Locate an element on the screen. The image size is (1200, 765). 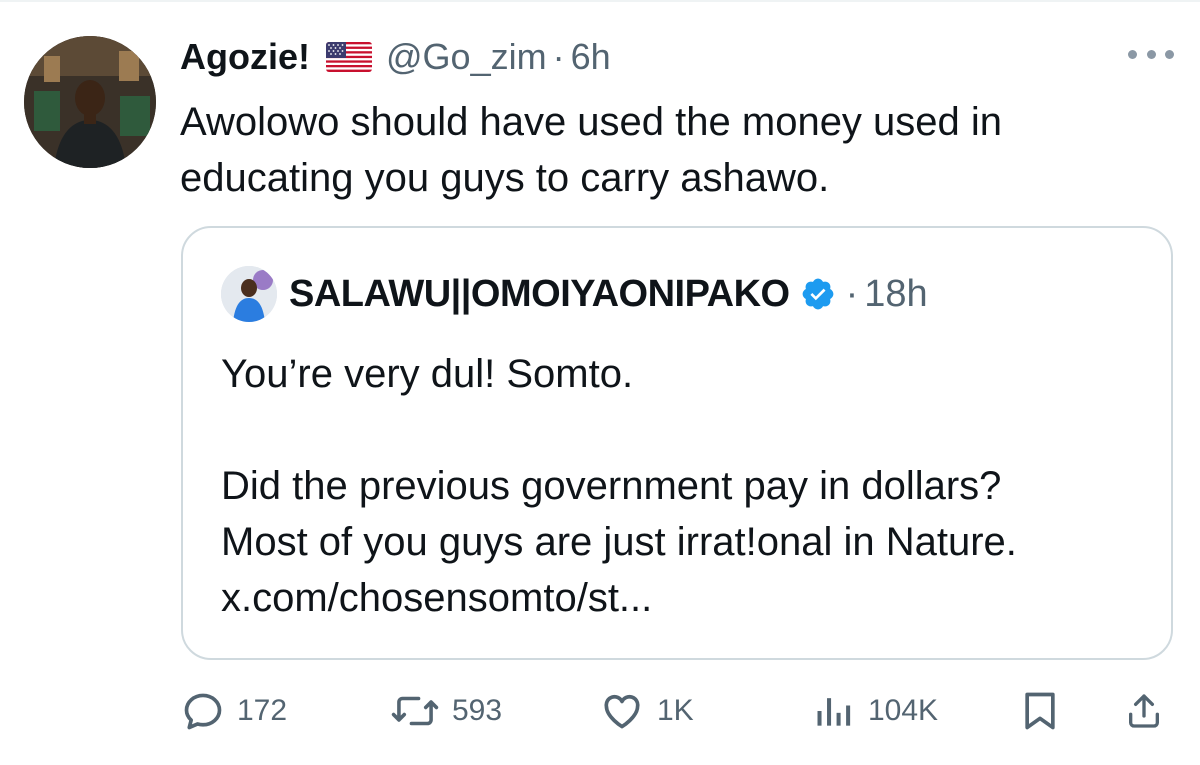
retweet-icon is located at coordinates (415, 711).